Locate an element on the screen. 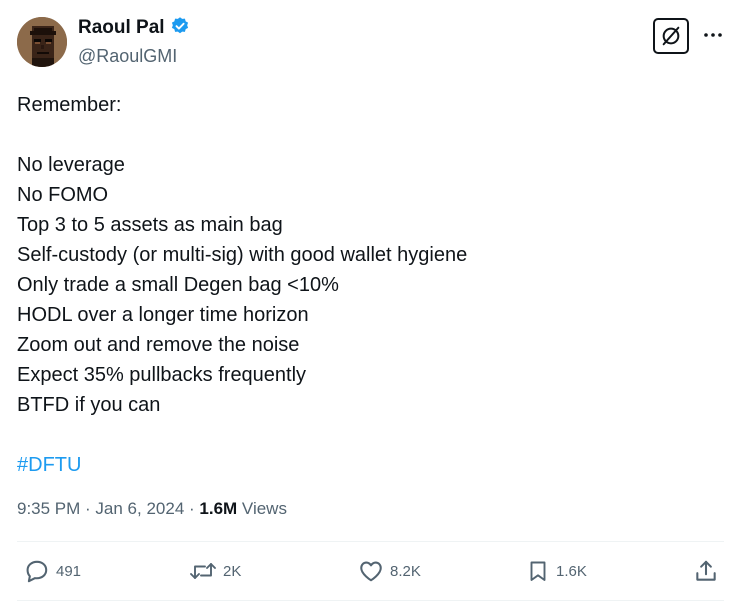  repost-button: 2K is located at coordinates (215, 571).